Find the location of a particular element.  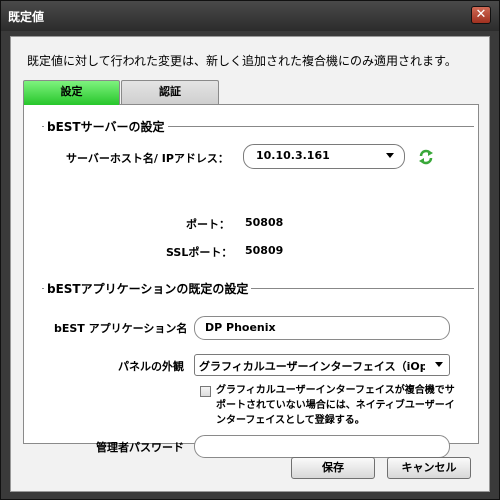

app-name-value: DP Phoenix is located at coordinates (240, 327).